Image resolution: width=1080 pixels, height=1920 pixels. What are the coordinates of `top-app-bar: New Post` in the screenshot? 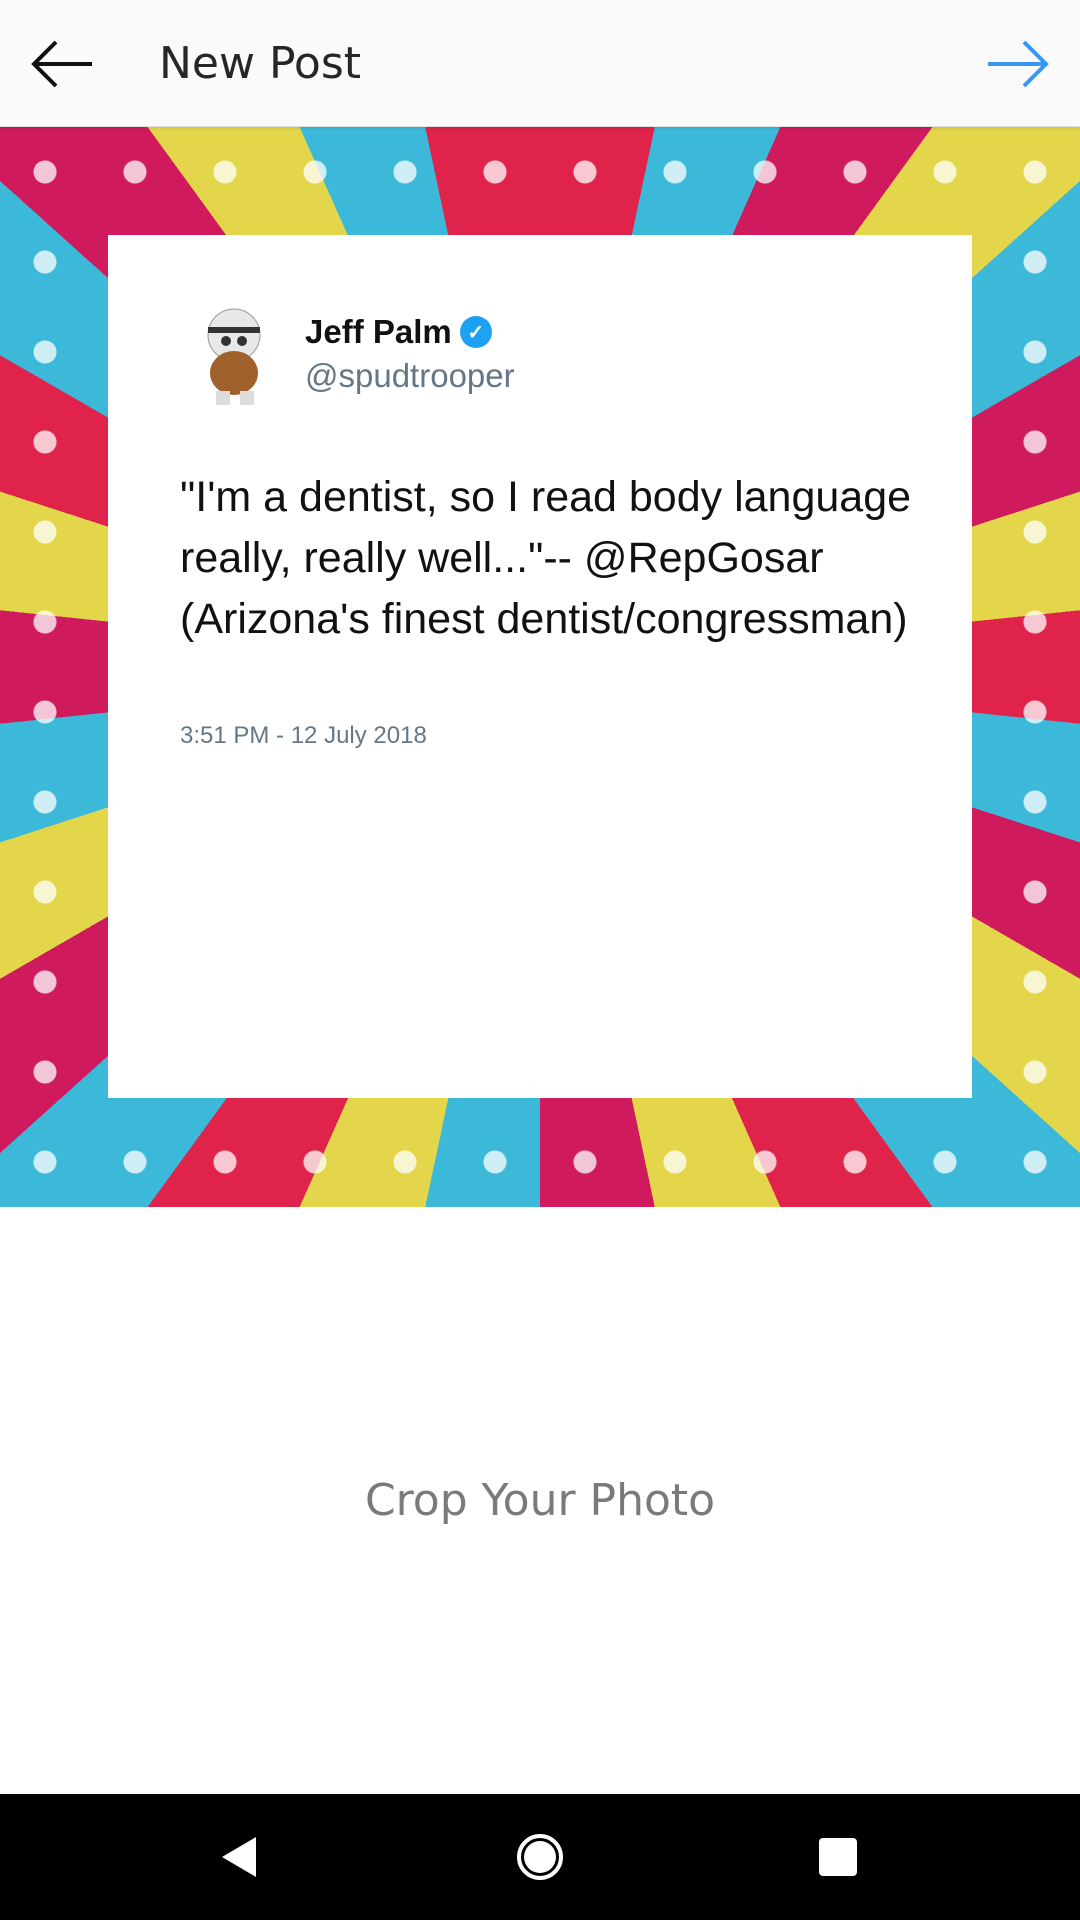 It's located at (540, 63).